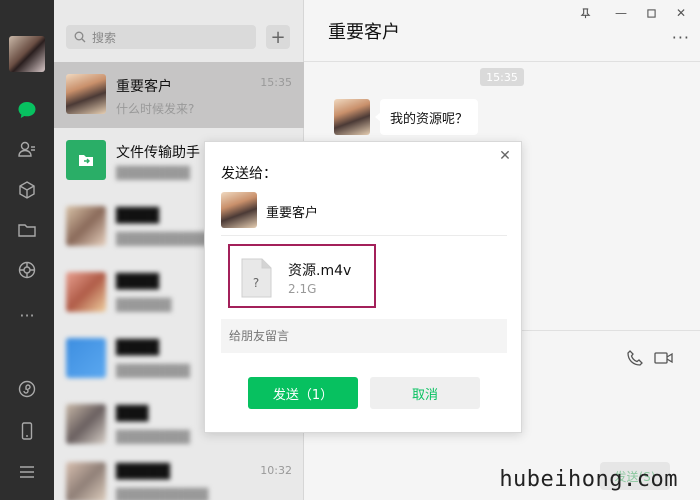 This screenshot has width=700, height=500. Describe the element at coordinates (302, 289) in the screenshot. I see `file-size: 2.1G` at that location.